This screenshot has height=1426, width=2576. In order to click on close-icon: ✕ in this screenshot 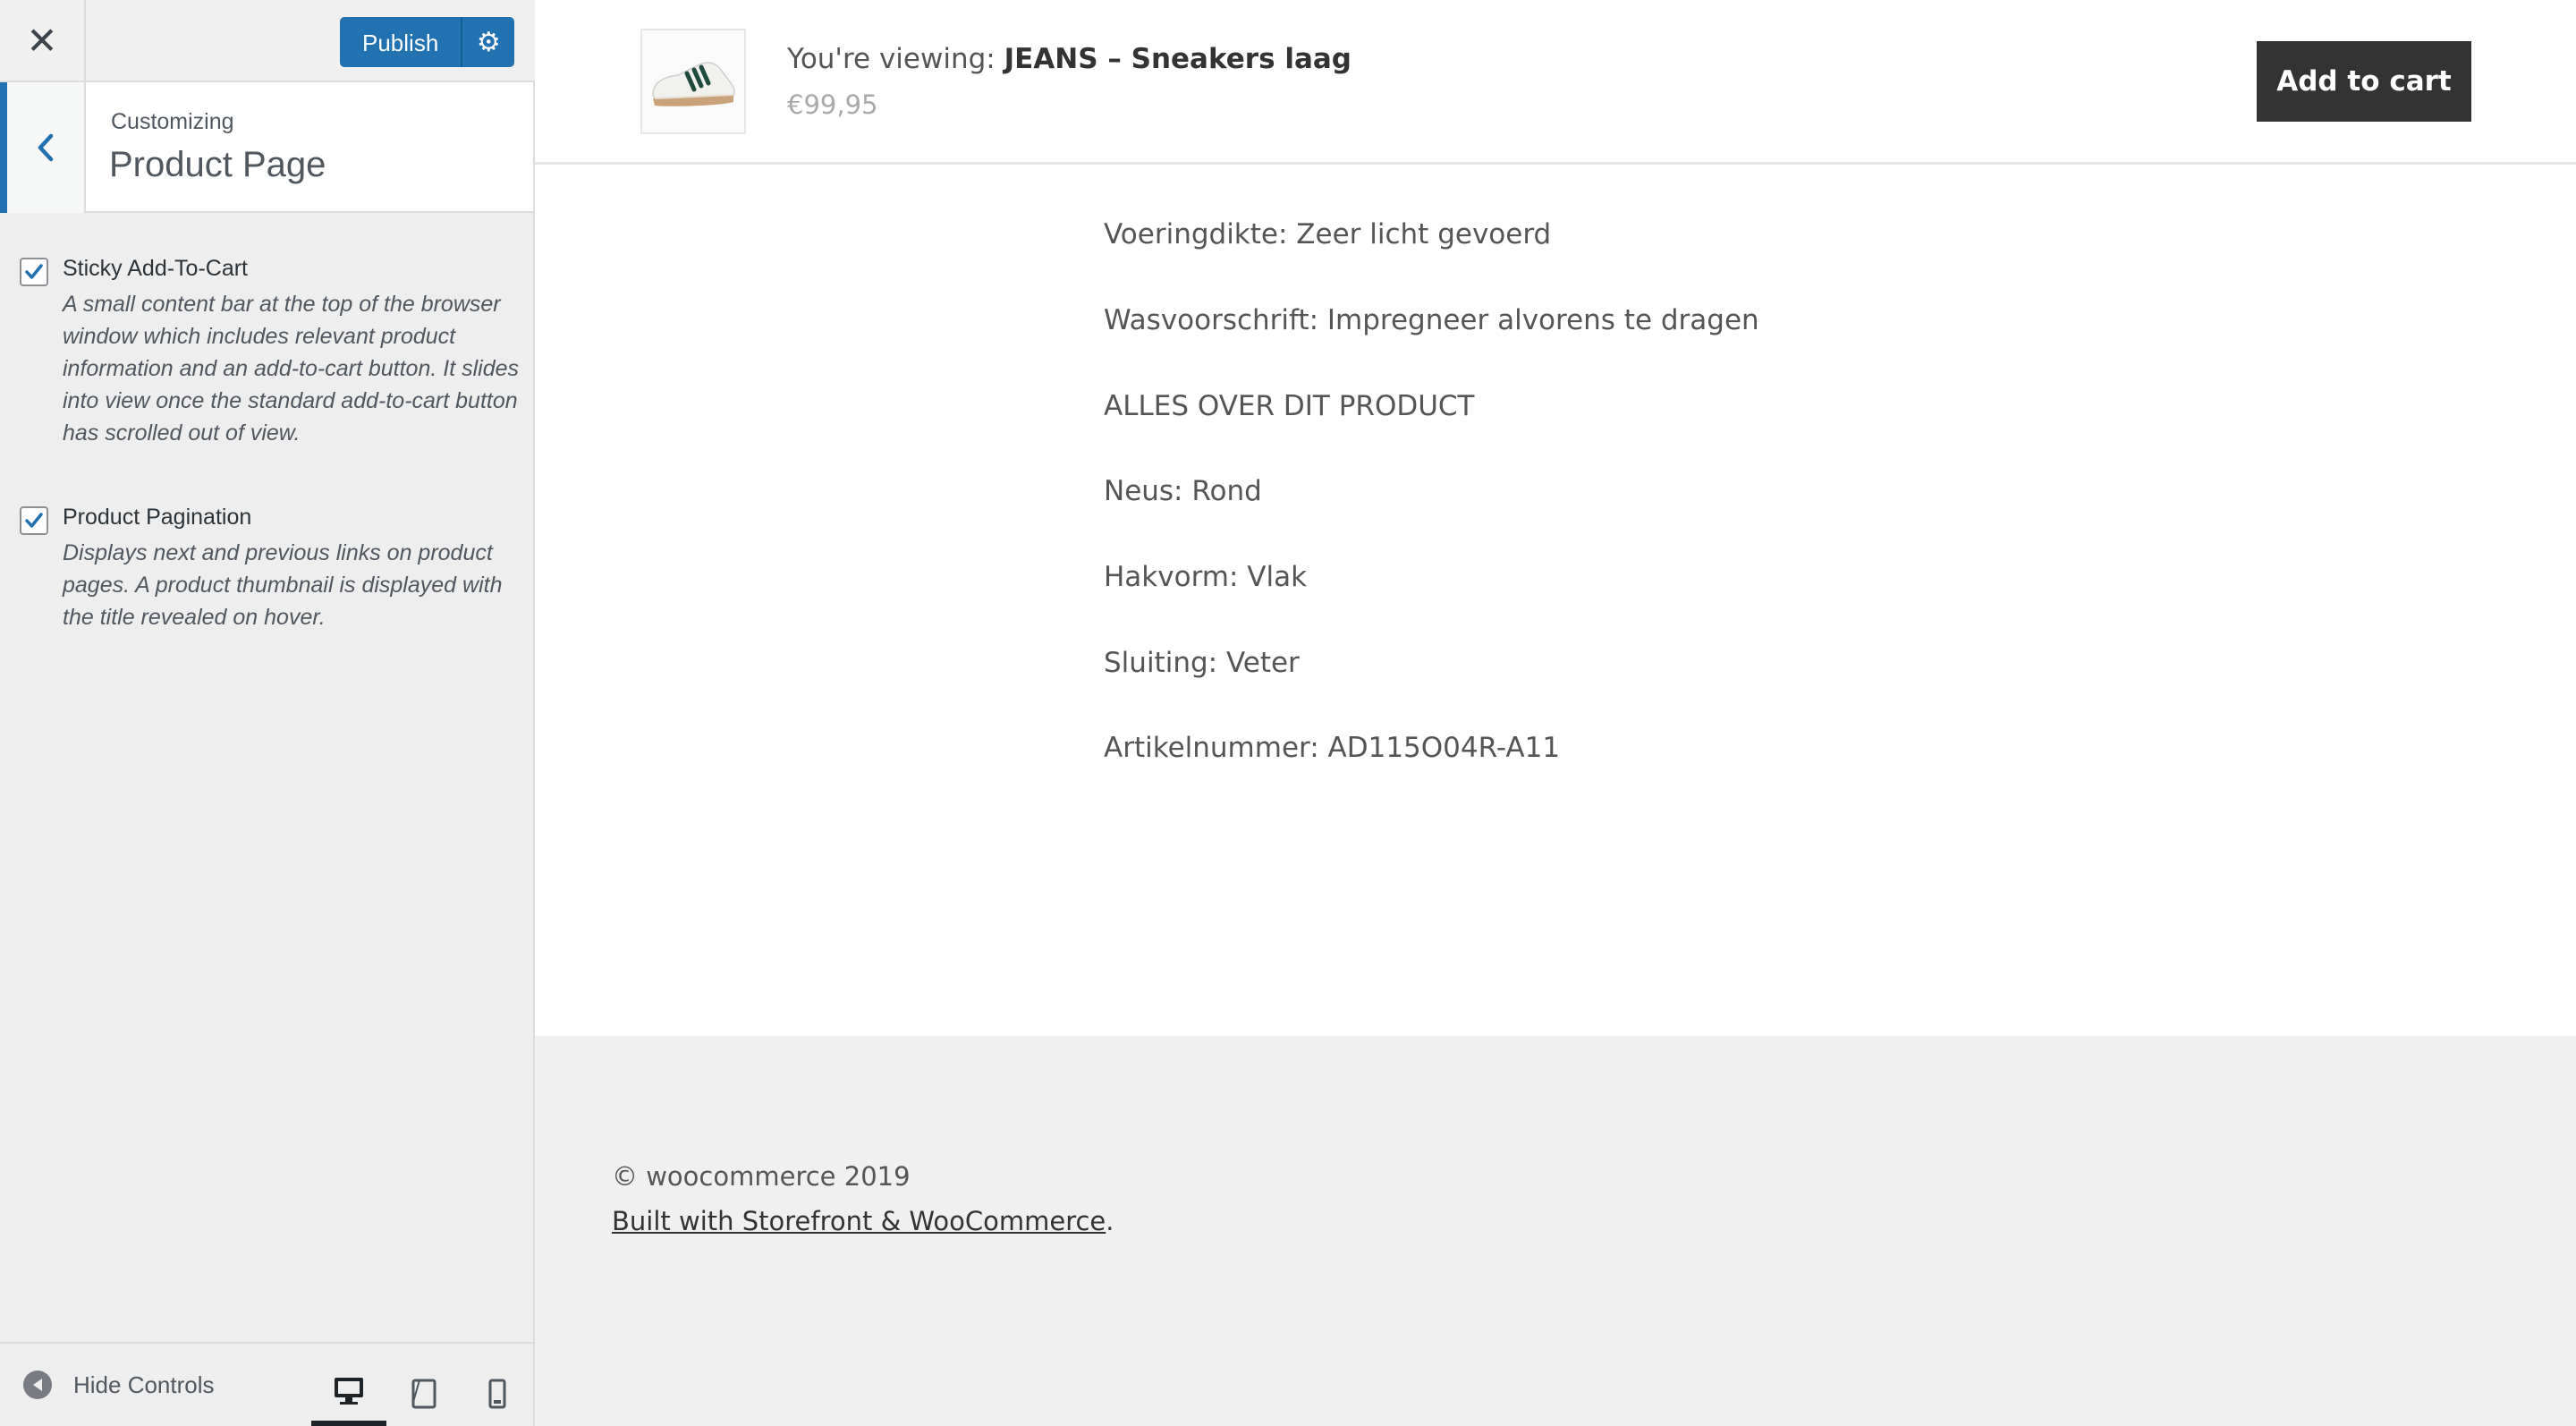, I will do `click(42, 41)`.